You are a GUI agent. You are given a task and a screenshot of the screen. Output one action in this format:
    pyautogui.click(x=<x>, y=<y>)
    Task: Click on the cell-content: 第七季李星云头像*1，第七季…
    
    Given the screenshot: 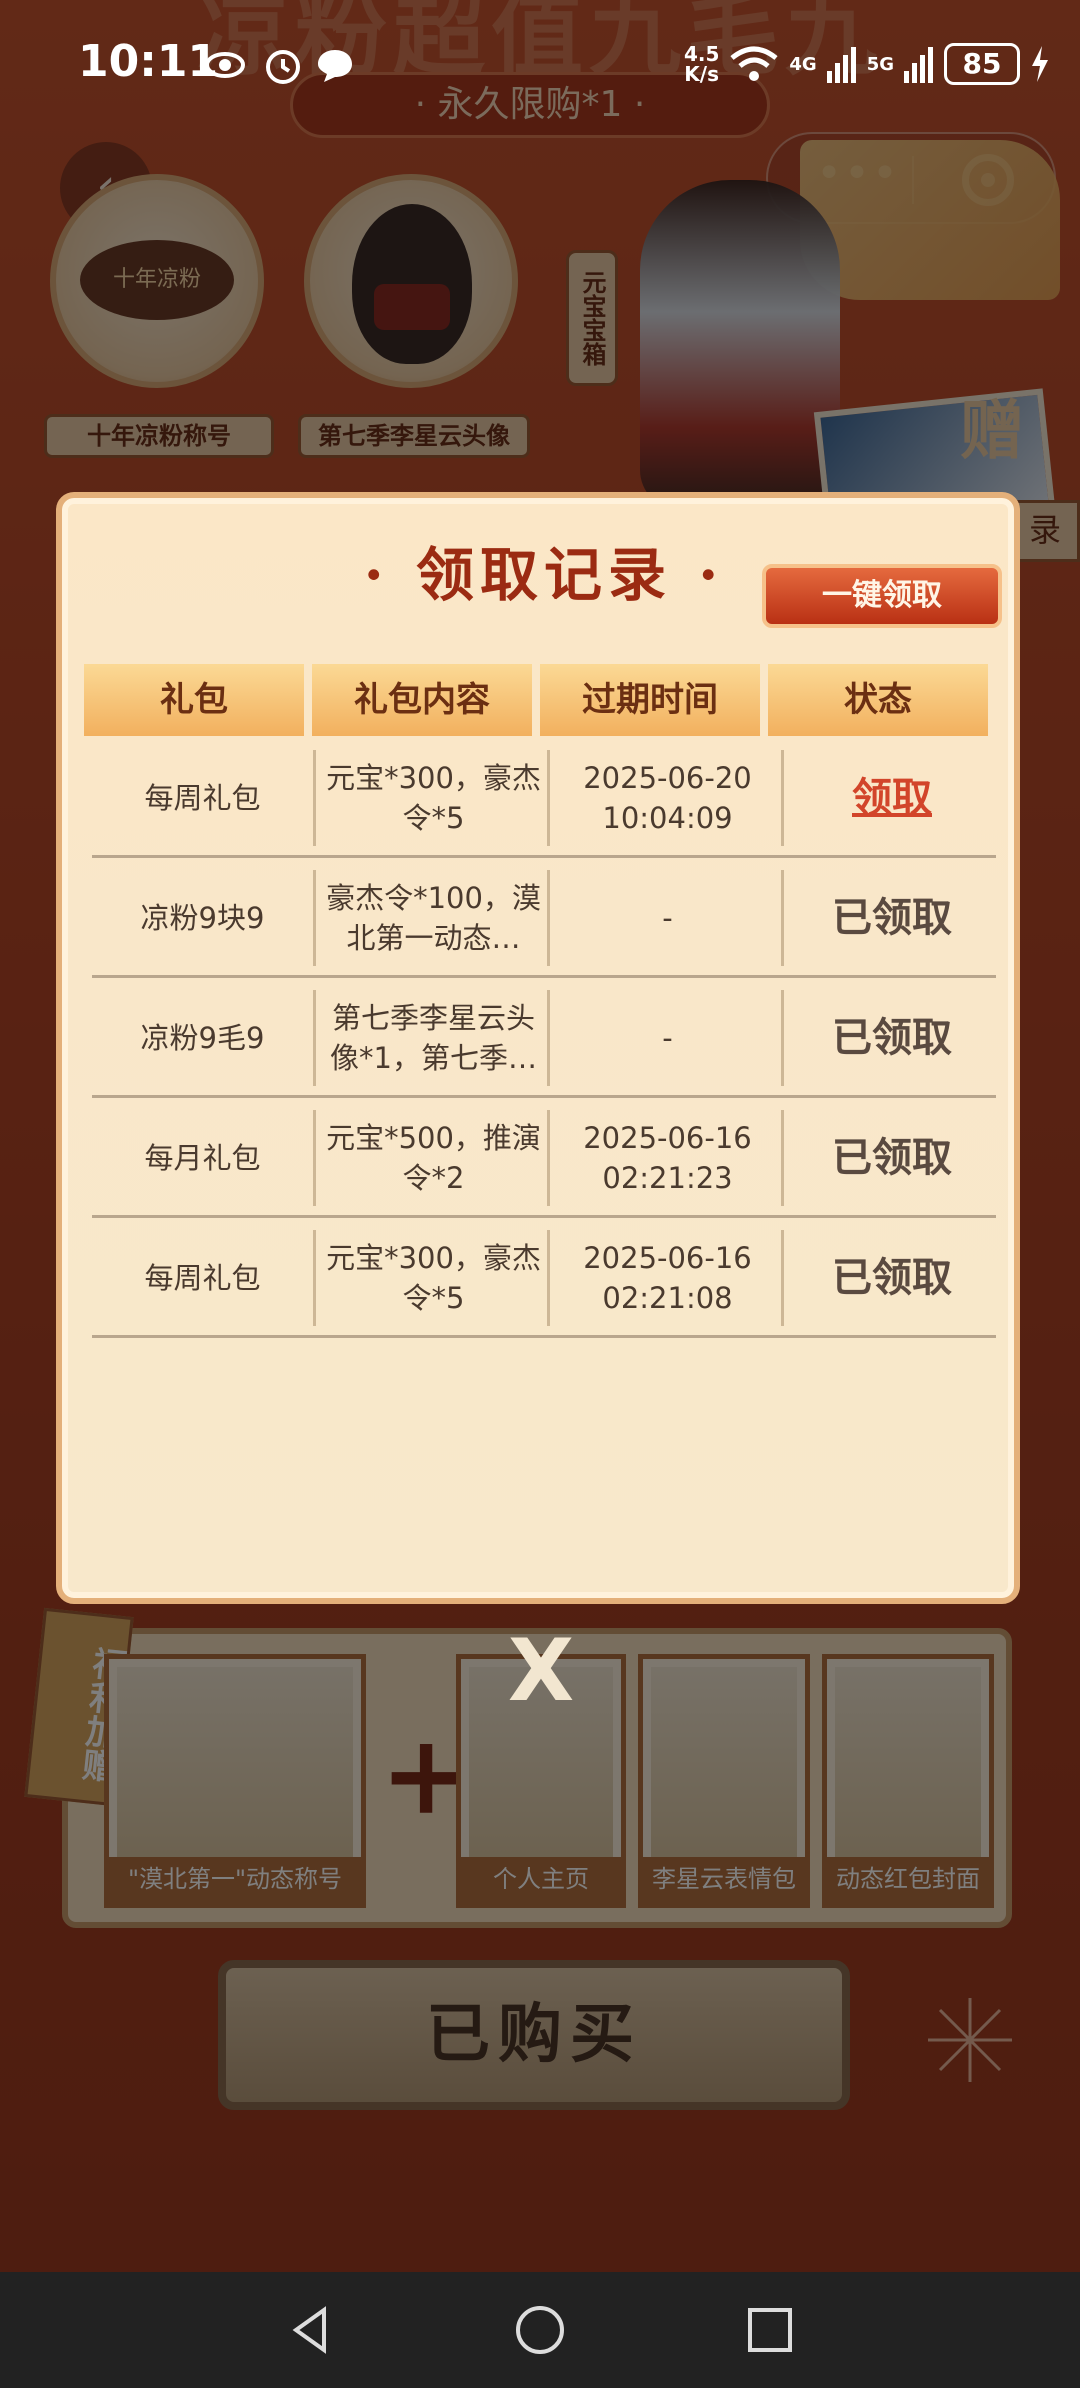 What is the action you would take?
    pyautogui.click(x=435, y=1038)
    